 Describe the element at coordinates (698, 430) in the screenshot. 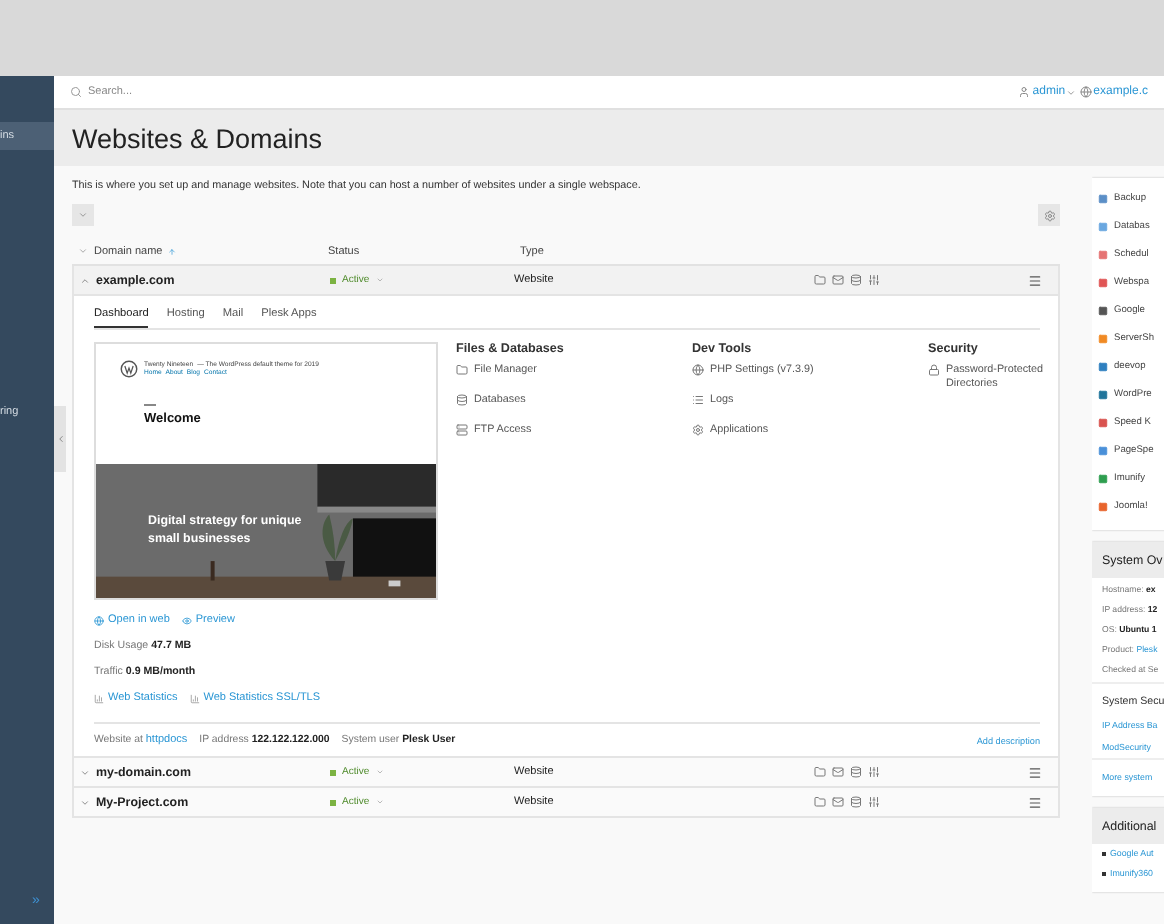

I see `gear-icon` at that location.